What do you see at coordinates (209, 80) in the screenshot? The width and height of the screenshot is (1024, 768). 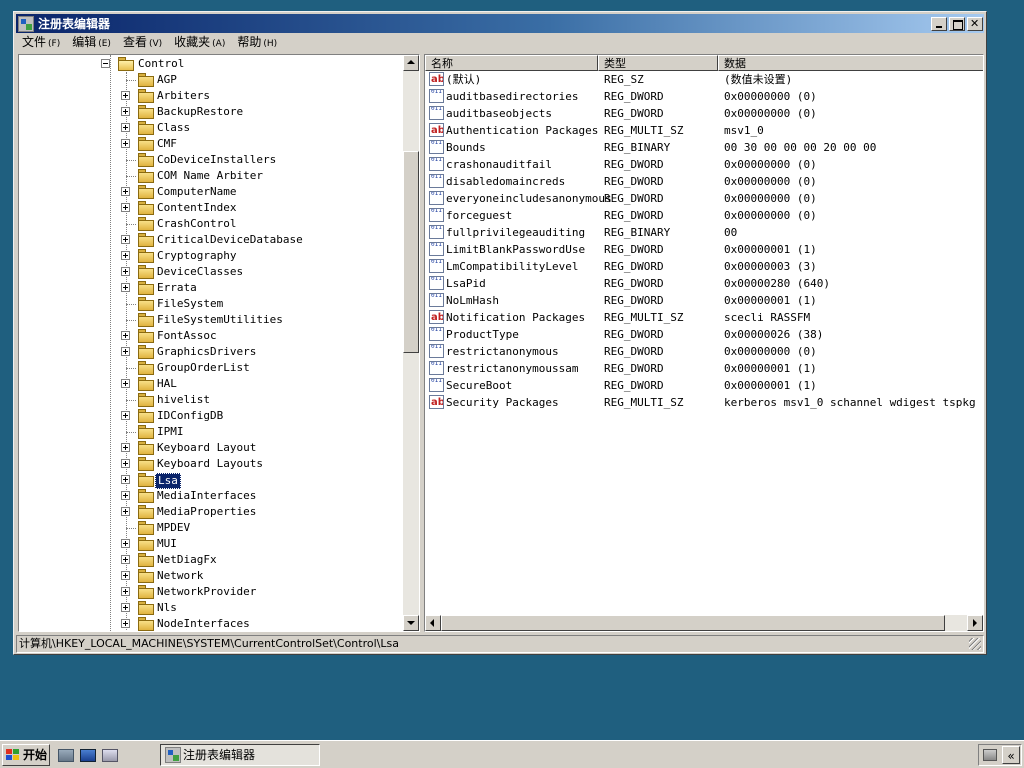 I see `tree-node: AGP` at bounding box center [209, 80].